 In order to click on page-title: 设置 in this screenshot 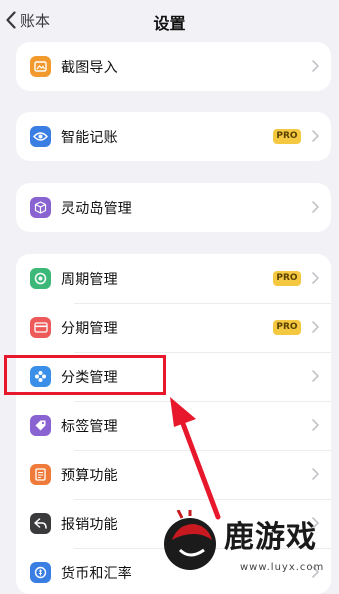, I will do `click(169, 23)`.